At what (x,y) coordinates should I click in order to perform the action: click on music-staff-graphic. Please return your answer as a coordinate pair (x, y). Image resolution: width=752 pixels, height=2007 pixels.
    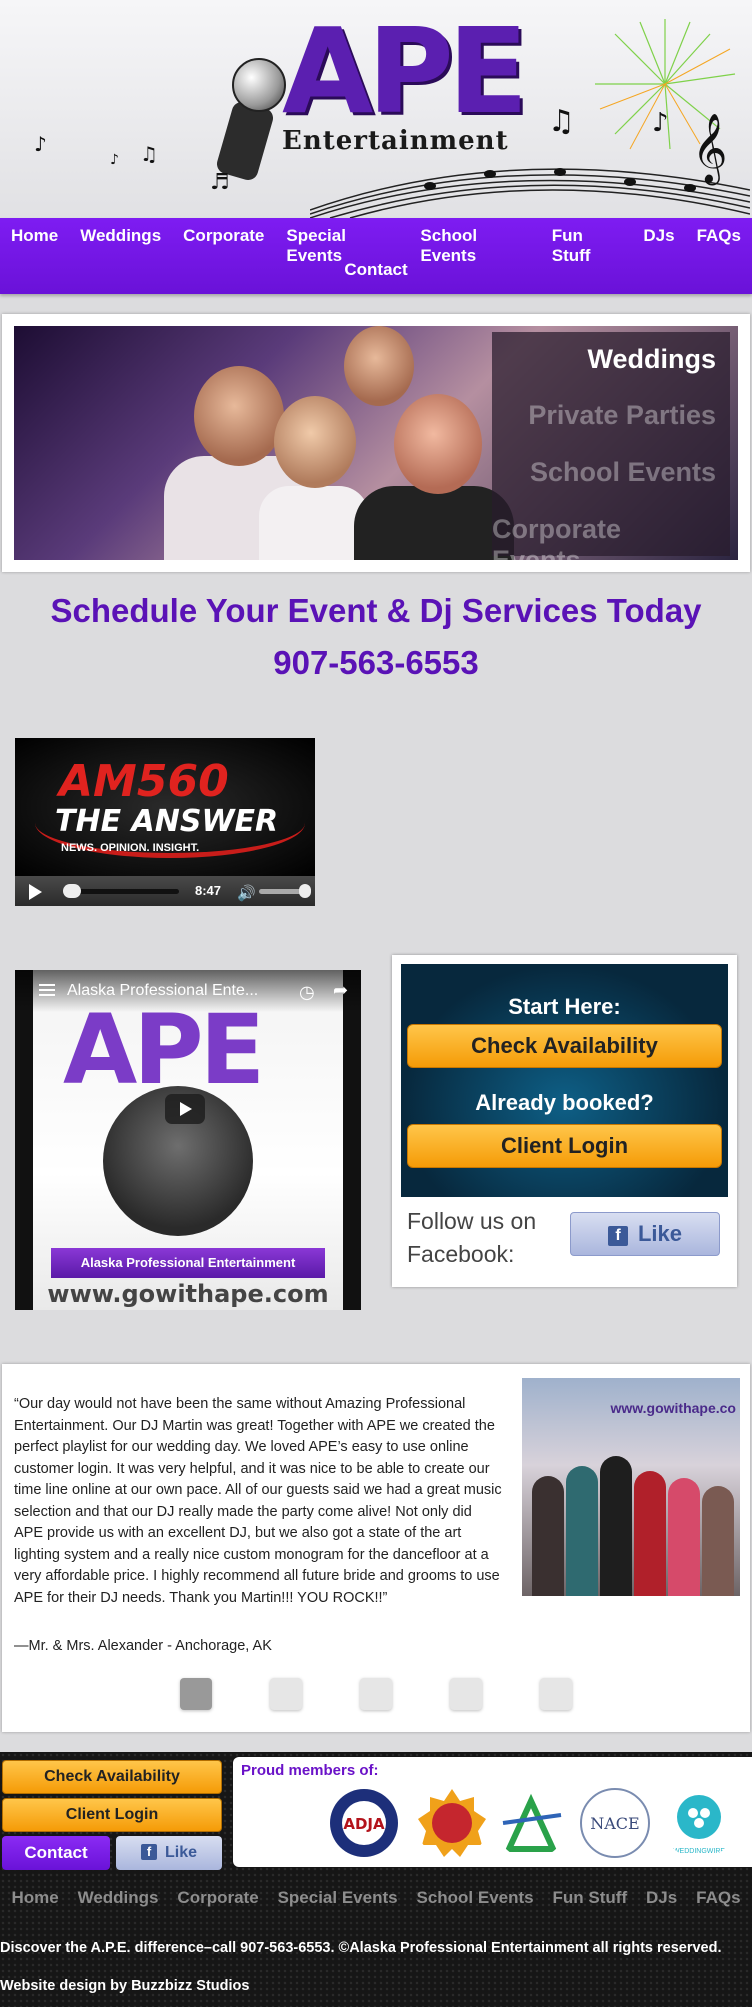
    Looking at the image, I should click on (530, 193).